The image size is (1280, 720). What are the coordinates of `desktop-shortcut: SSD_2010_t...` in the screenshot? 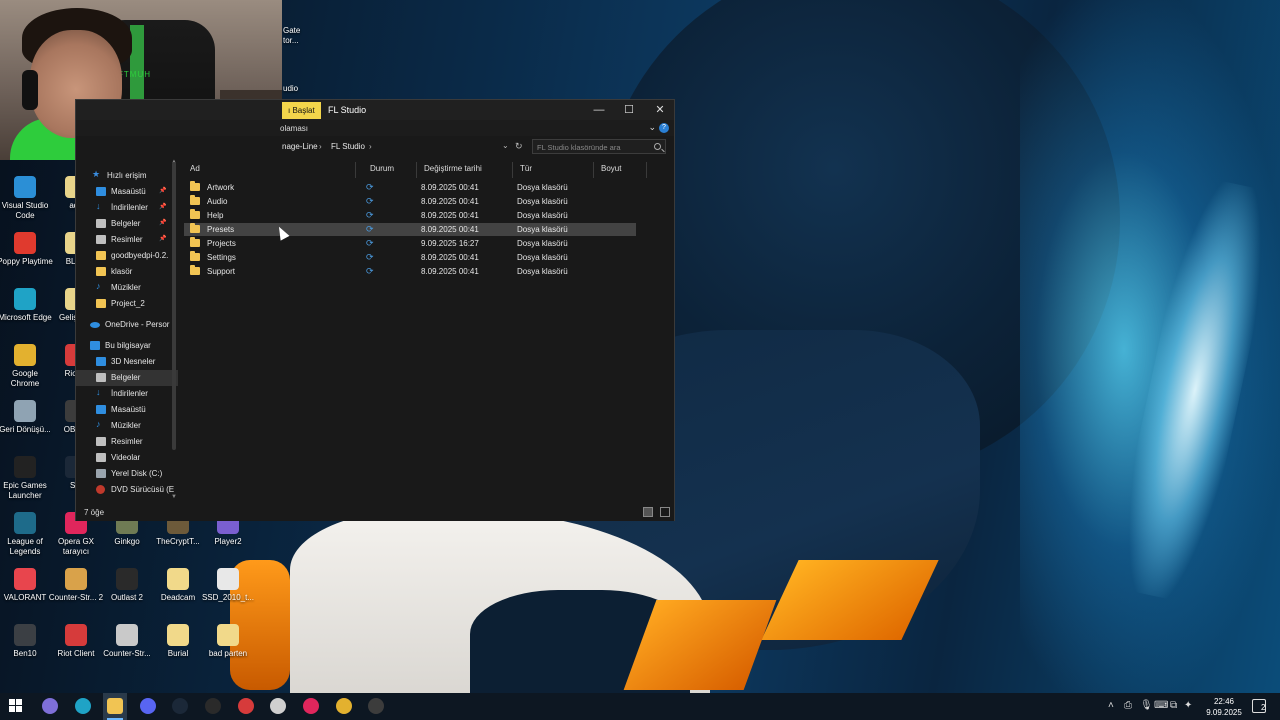 It's located at (228, 585).